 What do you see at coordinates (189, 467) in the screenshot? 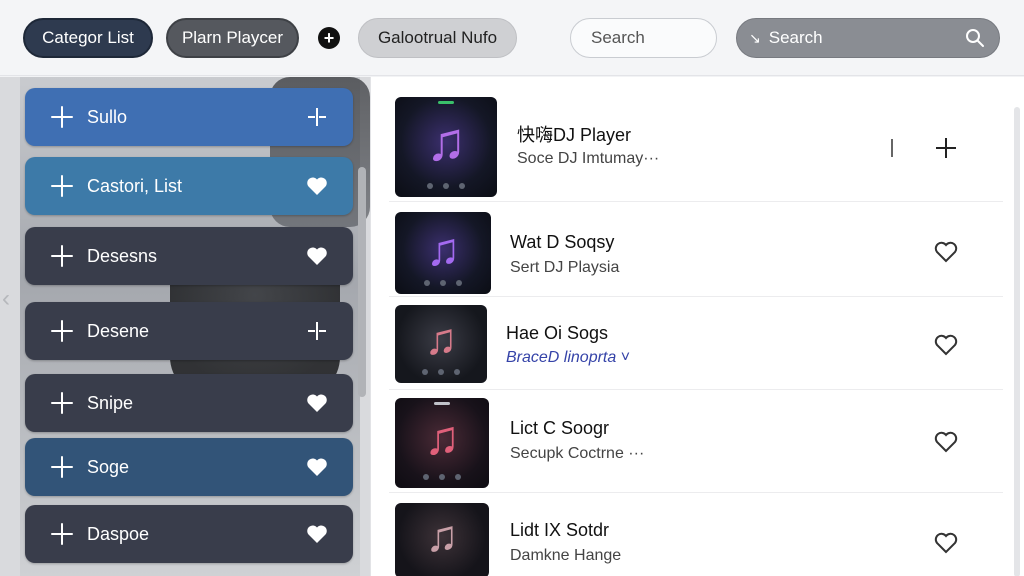
I see `sidebar-item: Soge` at bounding box center [189, 467].